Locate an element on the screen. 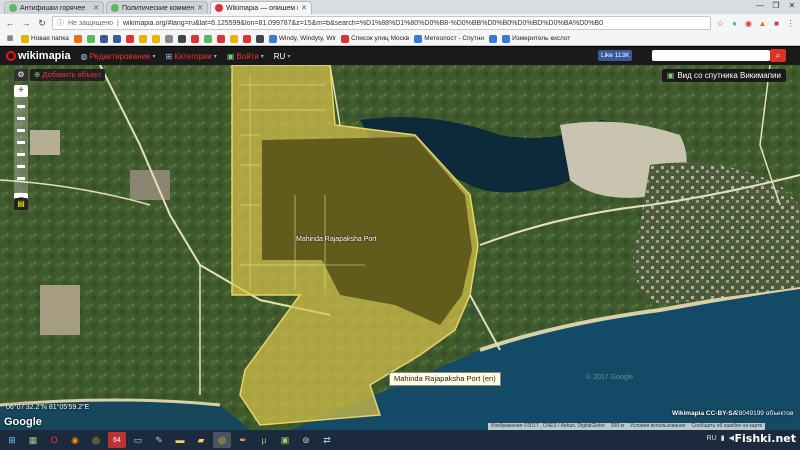  settings-gear-button: ⚙ is located at coordinates (21, 75).